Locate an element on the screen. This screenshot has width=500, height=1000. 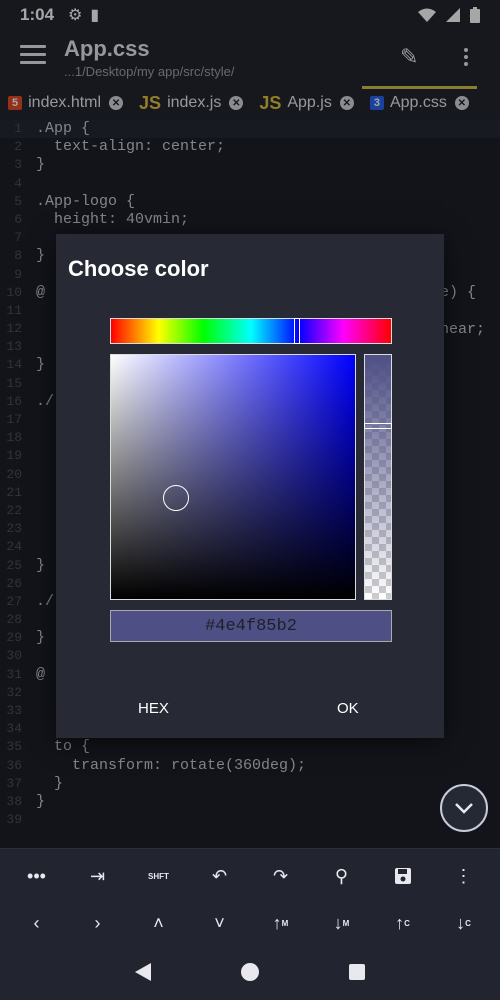
copy-line-down-icon: ↓ C is located at coordinates (464, 923).